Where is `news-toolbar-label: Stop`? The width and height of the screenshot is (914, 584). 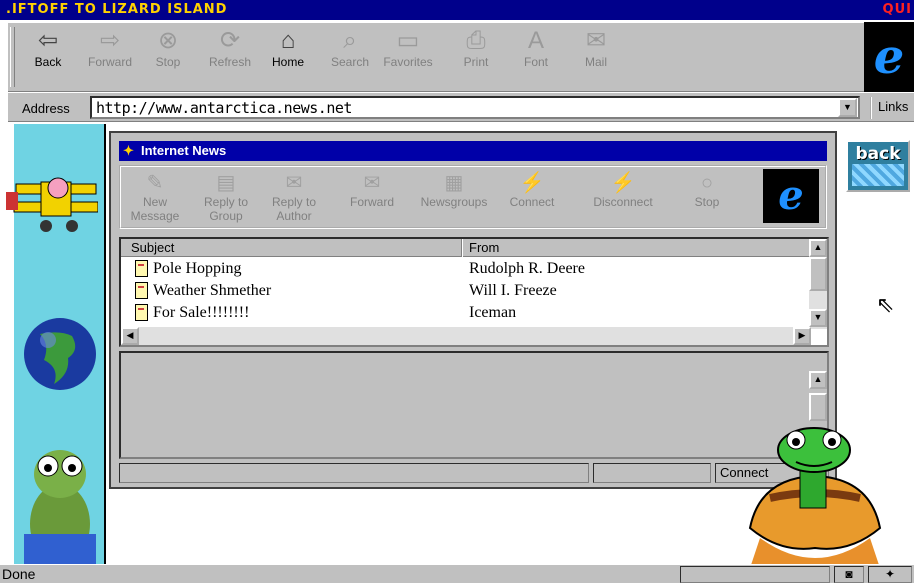
news-toolbar-label: Stop is located at coordinates (707, 202).